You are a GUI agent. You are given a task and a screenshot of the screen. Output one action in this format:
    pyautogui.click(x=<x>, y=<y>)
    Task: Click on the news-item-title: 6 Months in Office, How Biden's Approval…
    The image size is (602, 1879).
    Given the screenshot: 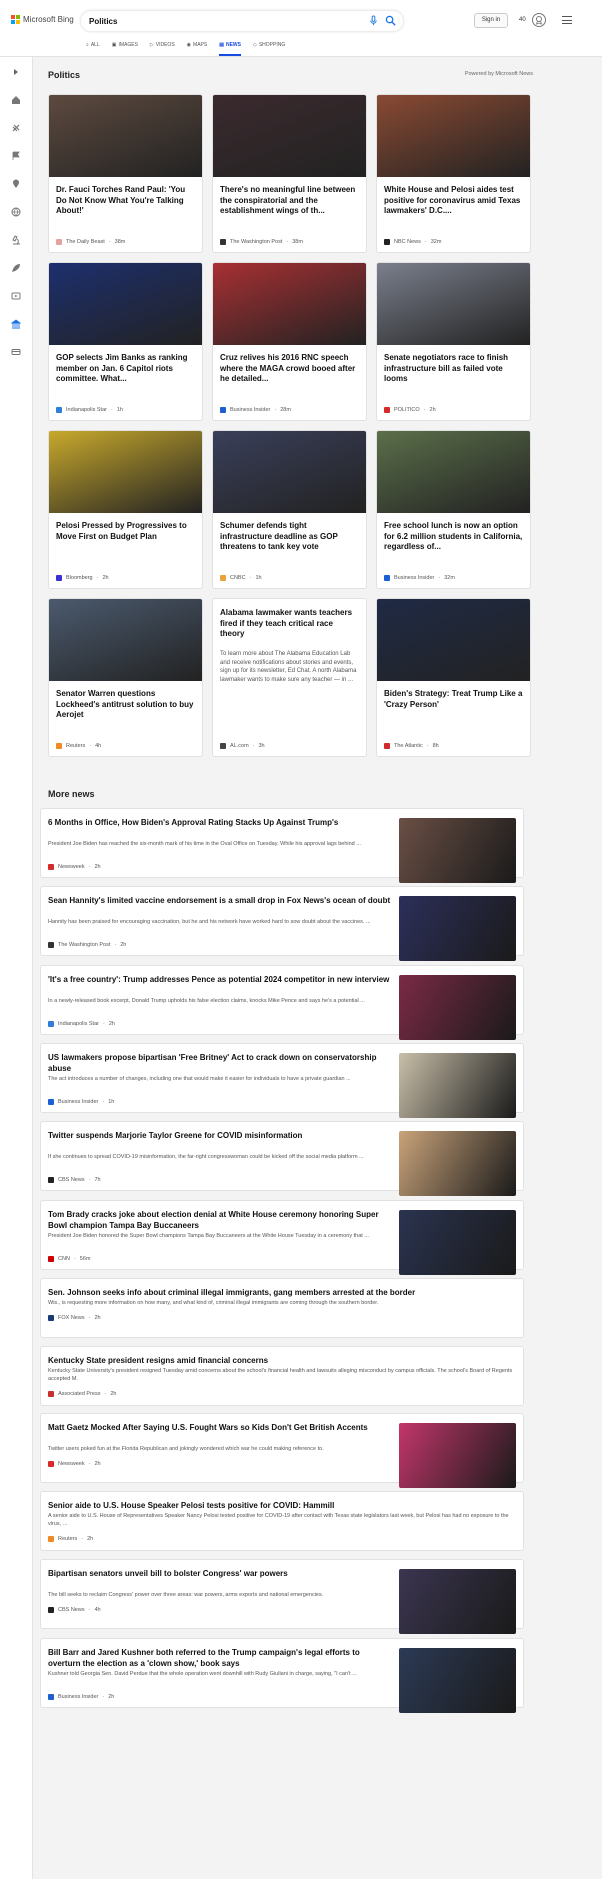 What is the action you would take?
    pyautogui.click(x=221, y=823)
    